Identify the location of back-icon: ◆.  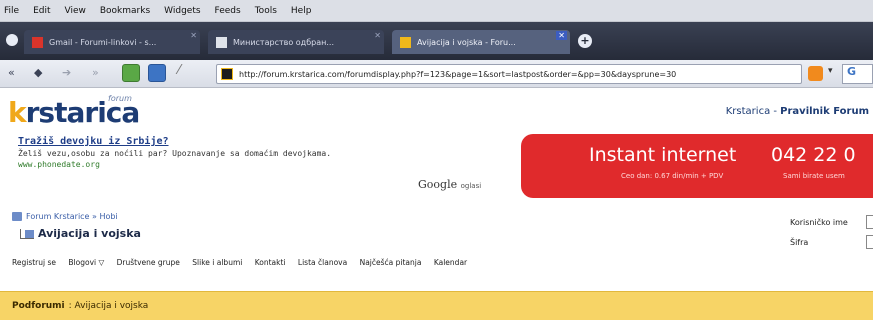
(38, 72).